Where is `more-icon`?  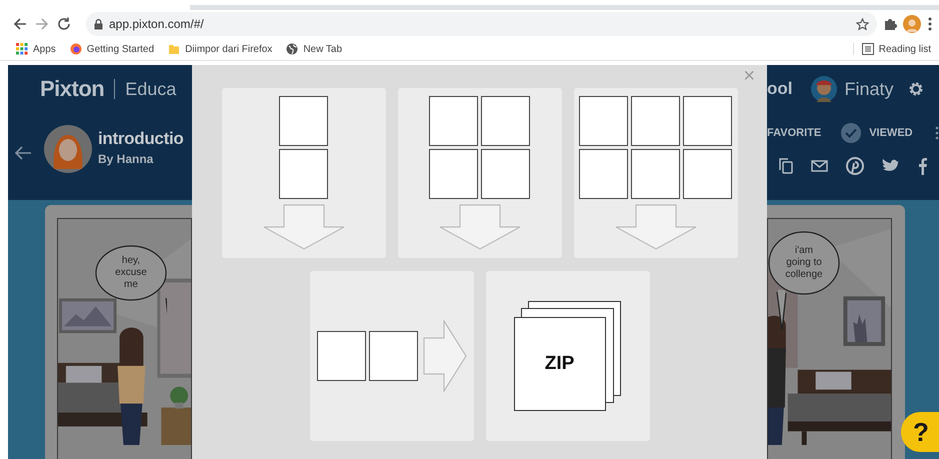 more-icon is located at coordinates (936, 133).